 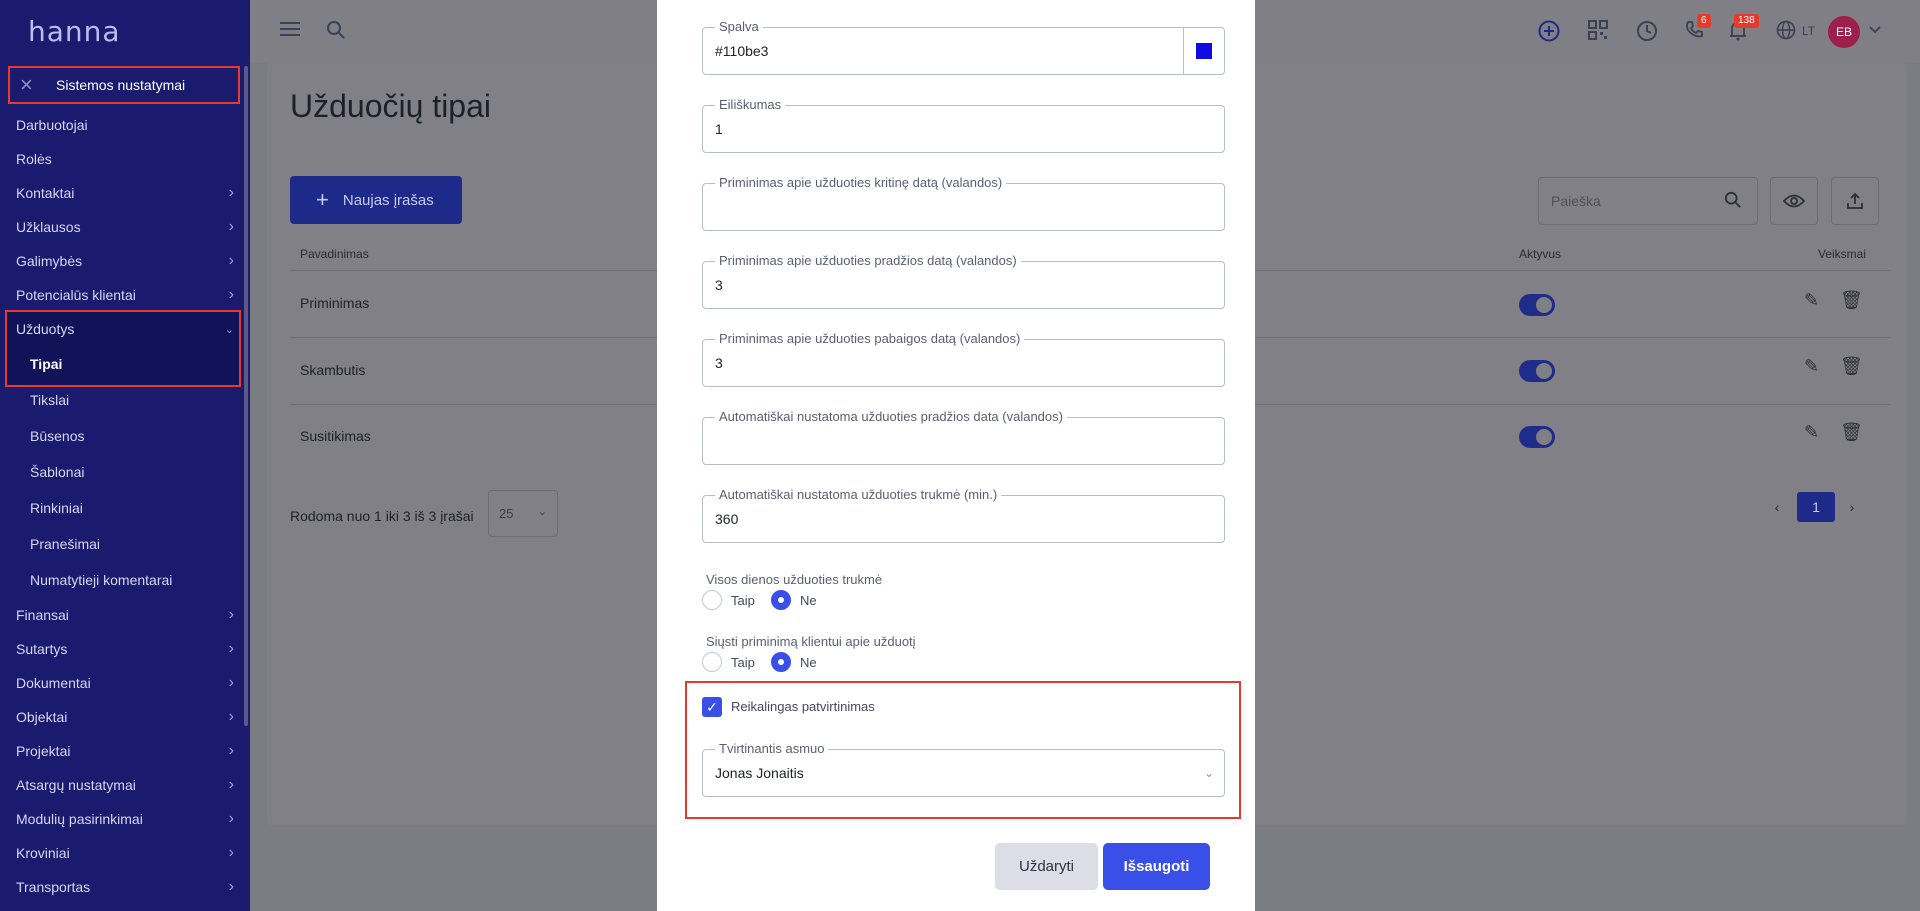 What do you see at coordinates (246, 396) in the screenshot?
I see `sidebar-scrollbar` at bounding box center [246, 396].